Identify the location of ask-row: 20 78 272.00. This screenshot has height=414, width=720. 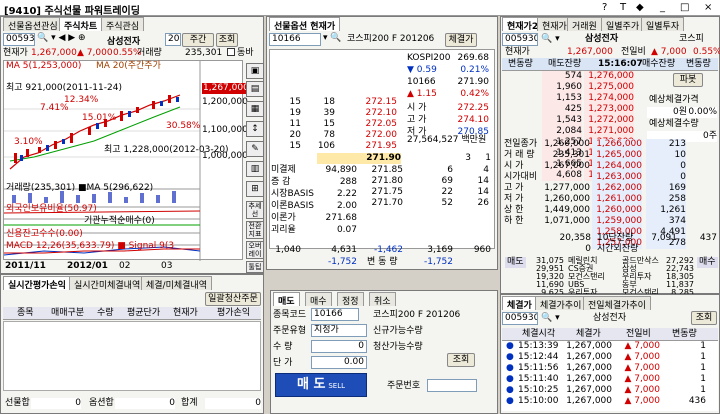
(336, 135).